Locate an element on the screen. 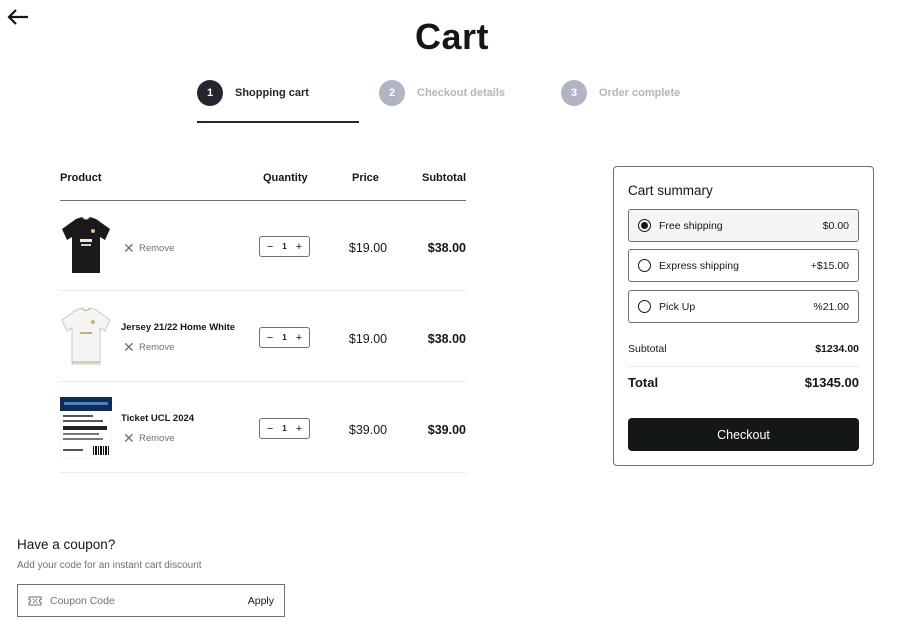 Image resolution: width=904 pixels, height=627 pixels. header-price: Price is located at coordinates (365, 178).